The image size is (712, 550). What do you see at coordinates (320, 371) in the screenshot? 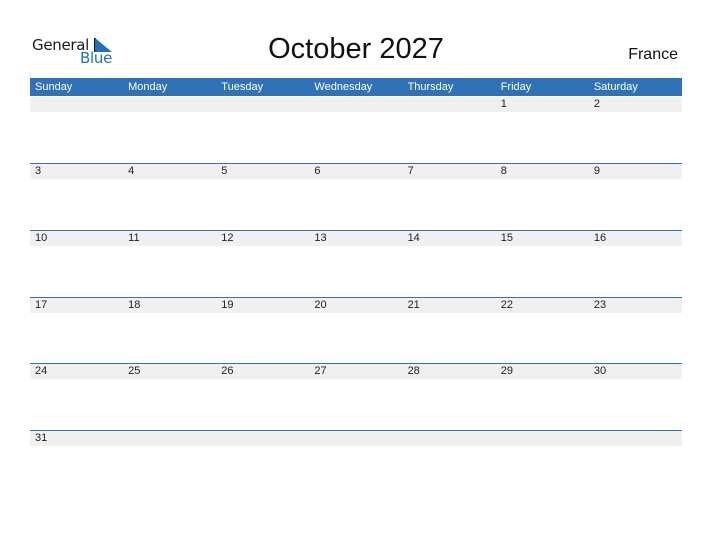
I see `day-cell: 27` at bounding box center [320, 371].